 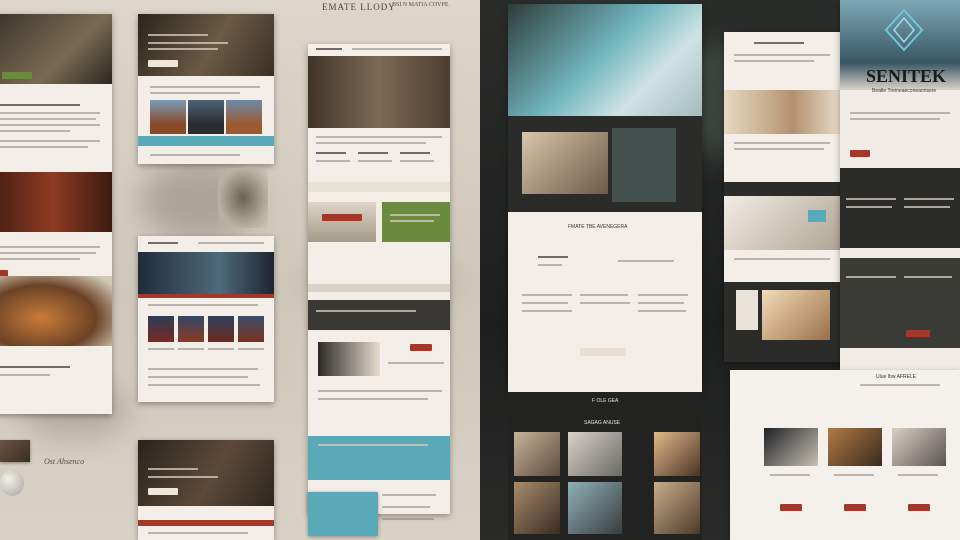 I want to click on green-panel, so click(x=416, y=222).